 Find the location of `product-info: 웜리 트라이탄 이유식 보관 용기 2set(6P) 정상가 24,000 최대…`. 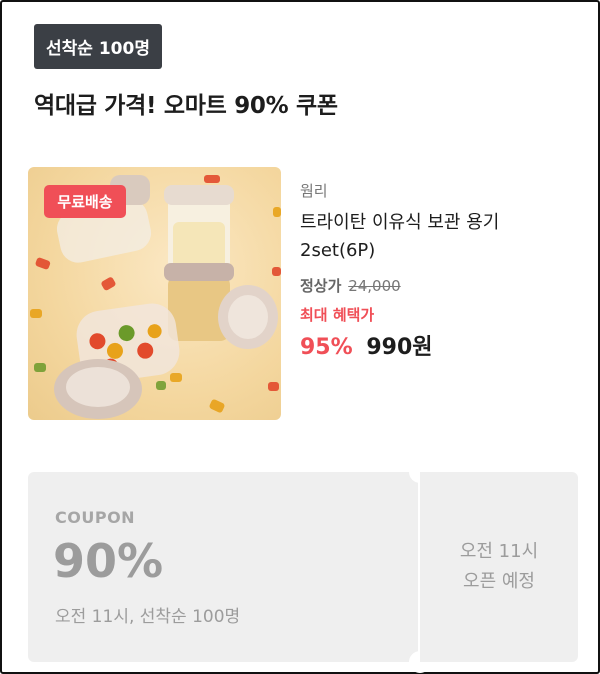

product-info: 웜리 트라이탄 이유식 보관 용기 2set(6P) 정상가 24,000 최대… is located at coordinates (430, 270).